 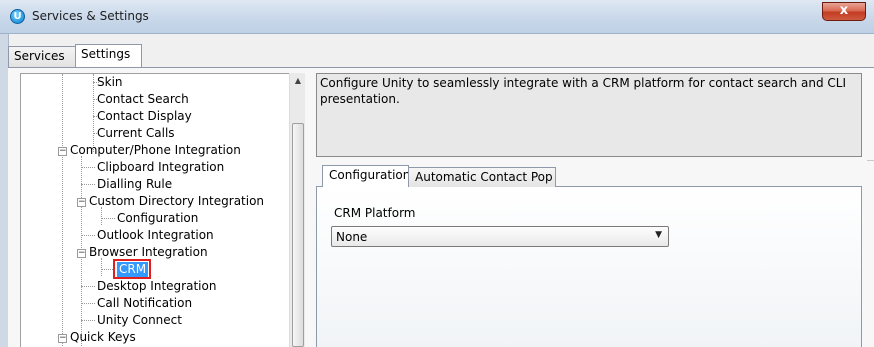 I want to click on tree-scrollbar: ▲, so click(x=297, y=210).